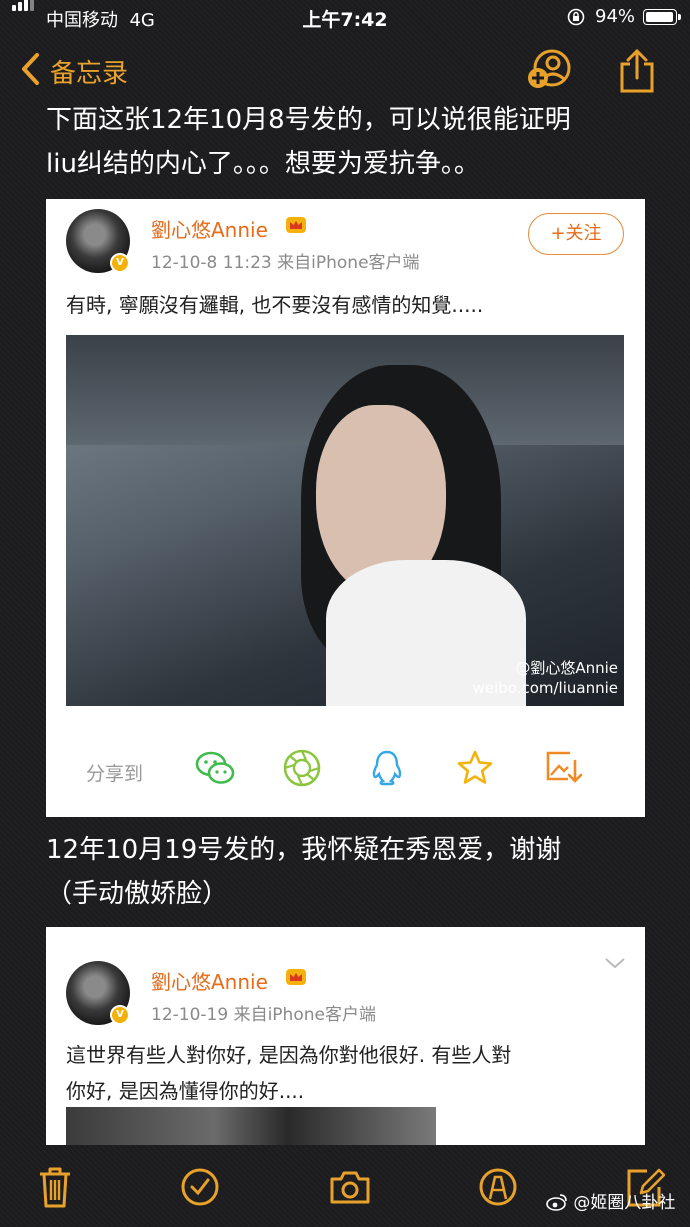 The width and height of the screenshot is (690, 1227). Describe the element at coordinates (550, 70) in the screenshot. I see `add-people-icon` at that location.